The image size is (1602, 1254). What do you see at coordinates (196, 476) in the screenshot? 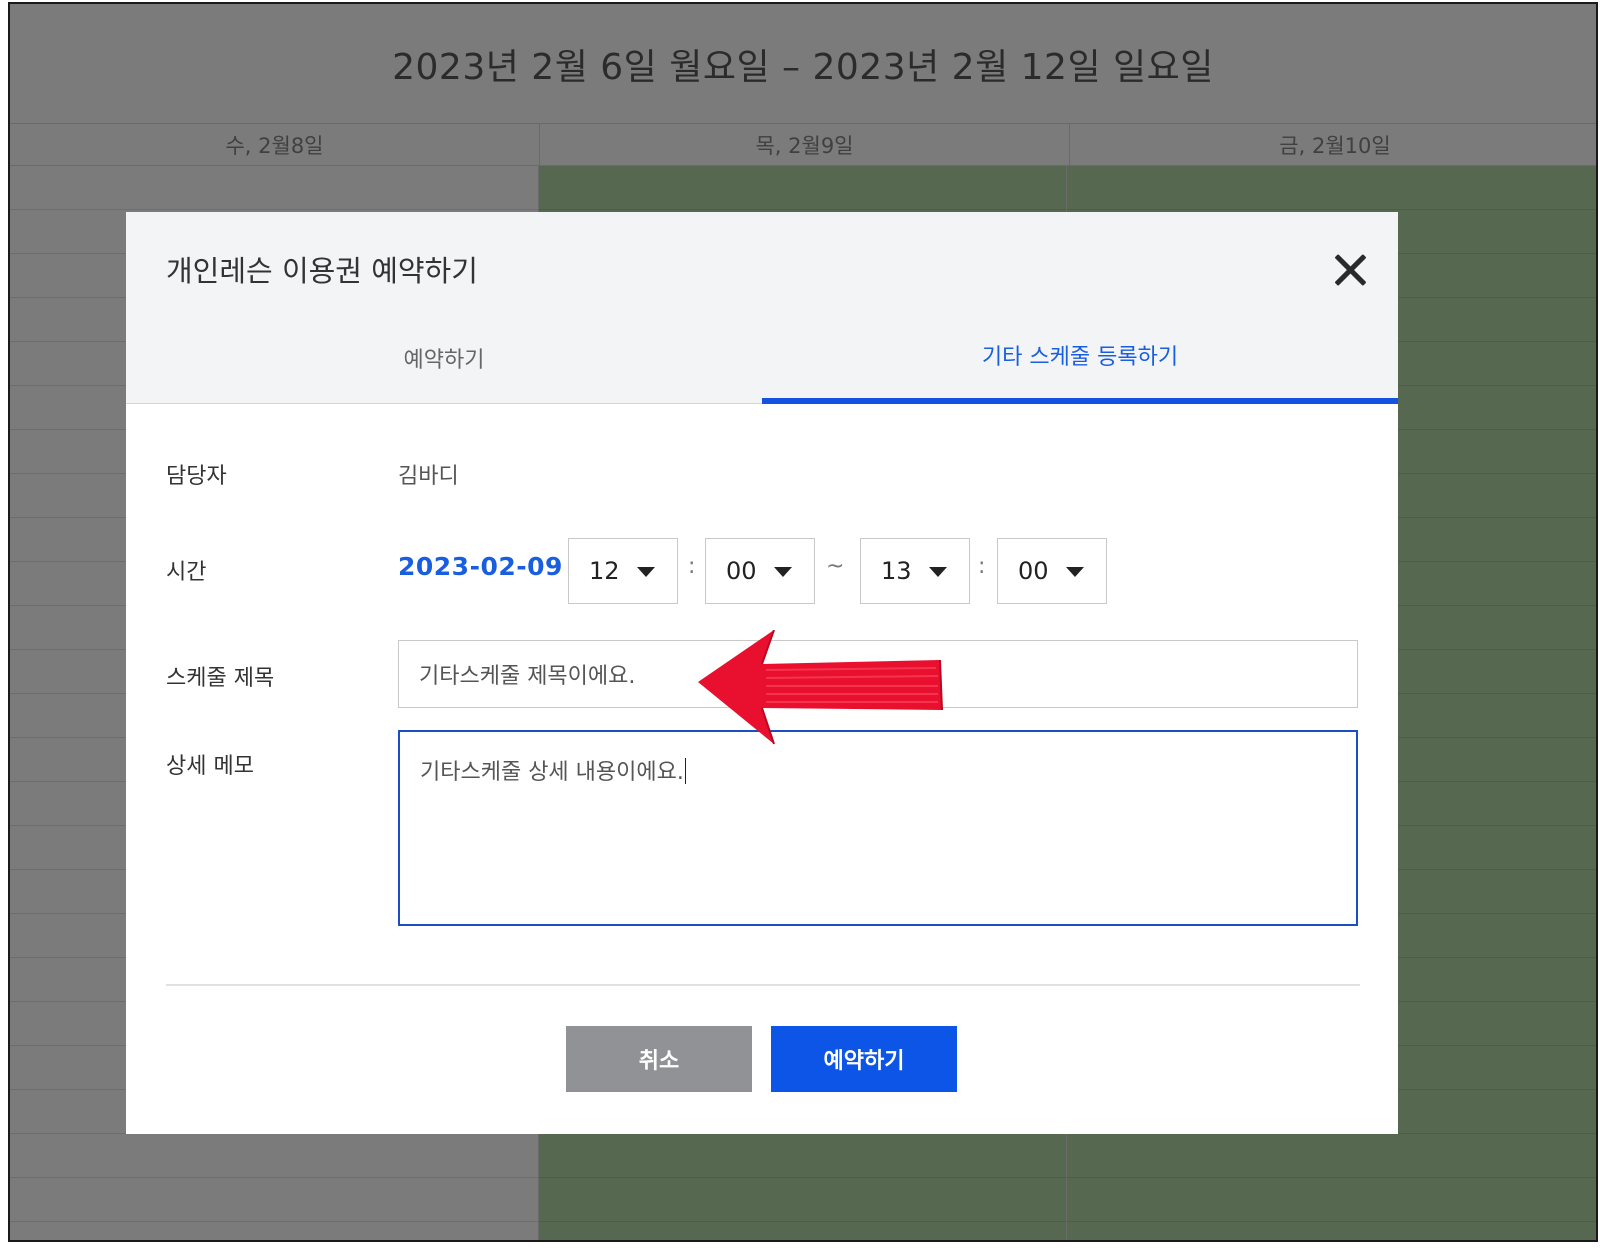
I see `staff-label: 담당자` at bounding box center [196, 476].